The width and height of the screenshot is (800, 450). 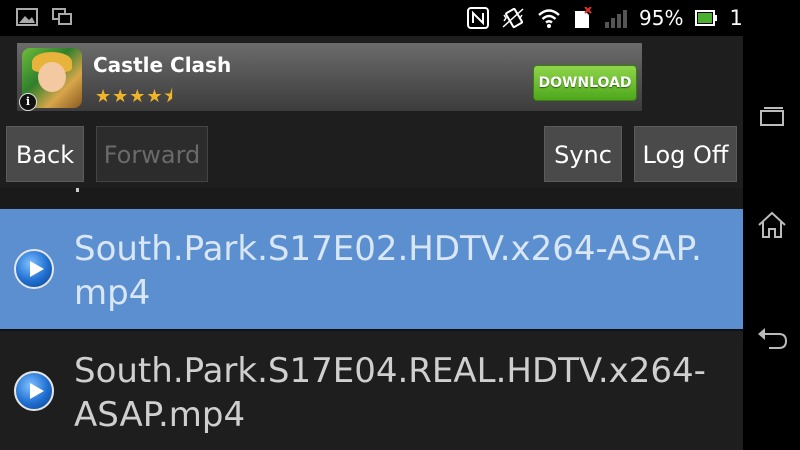 I want to click on recent-apps-icon, so click(x=772, y=117).